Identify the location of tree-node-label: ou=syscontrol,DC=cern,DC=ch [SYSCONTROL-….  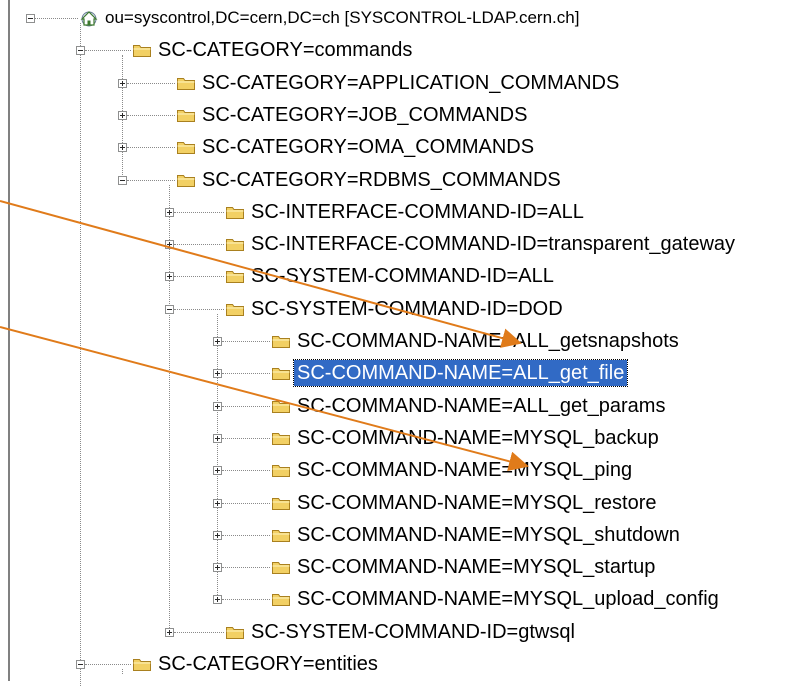
(342, 18).